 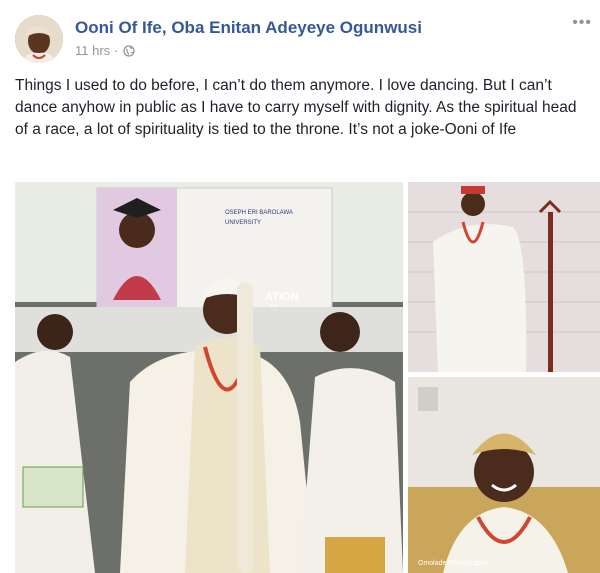 I want to click on photo-top-right, so click(x=504, y=277).